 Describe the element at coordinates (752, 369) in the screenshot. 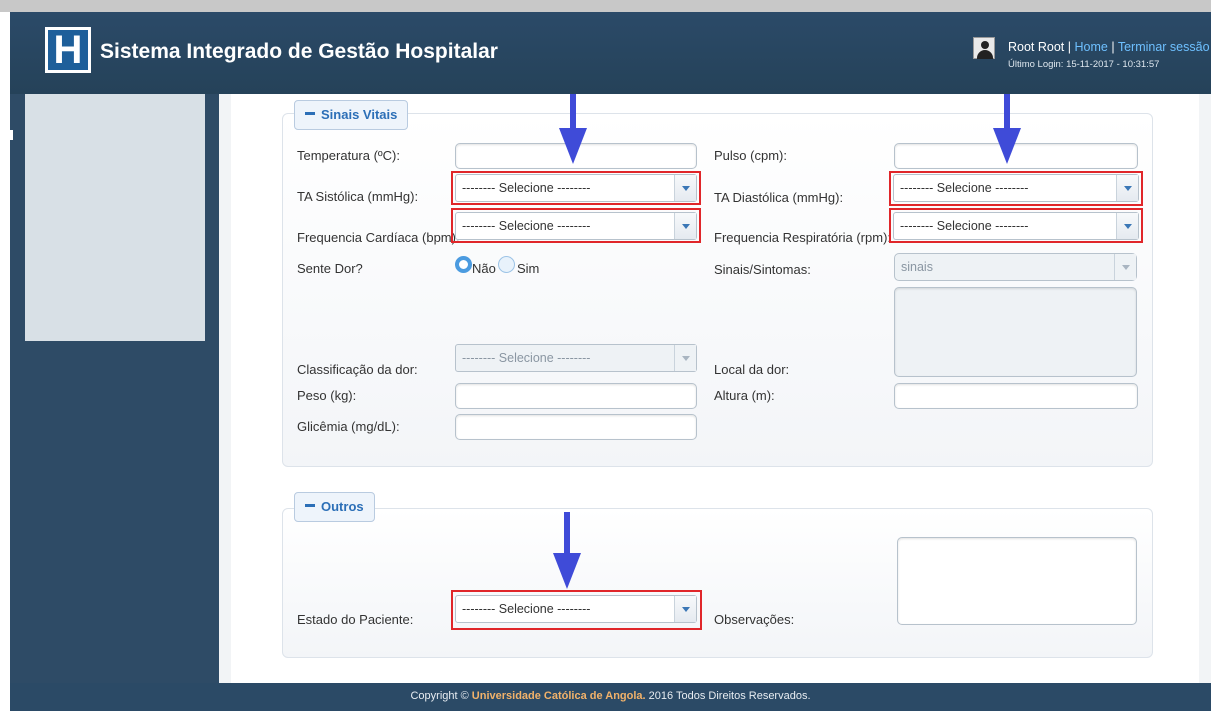

I see `local-dor-label: Local da dor:` at that location.